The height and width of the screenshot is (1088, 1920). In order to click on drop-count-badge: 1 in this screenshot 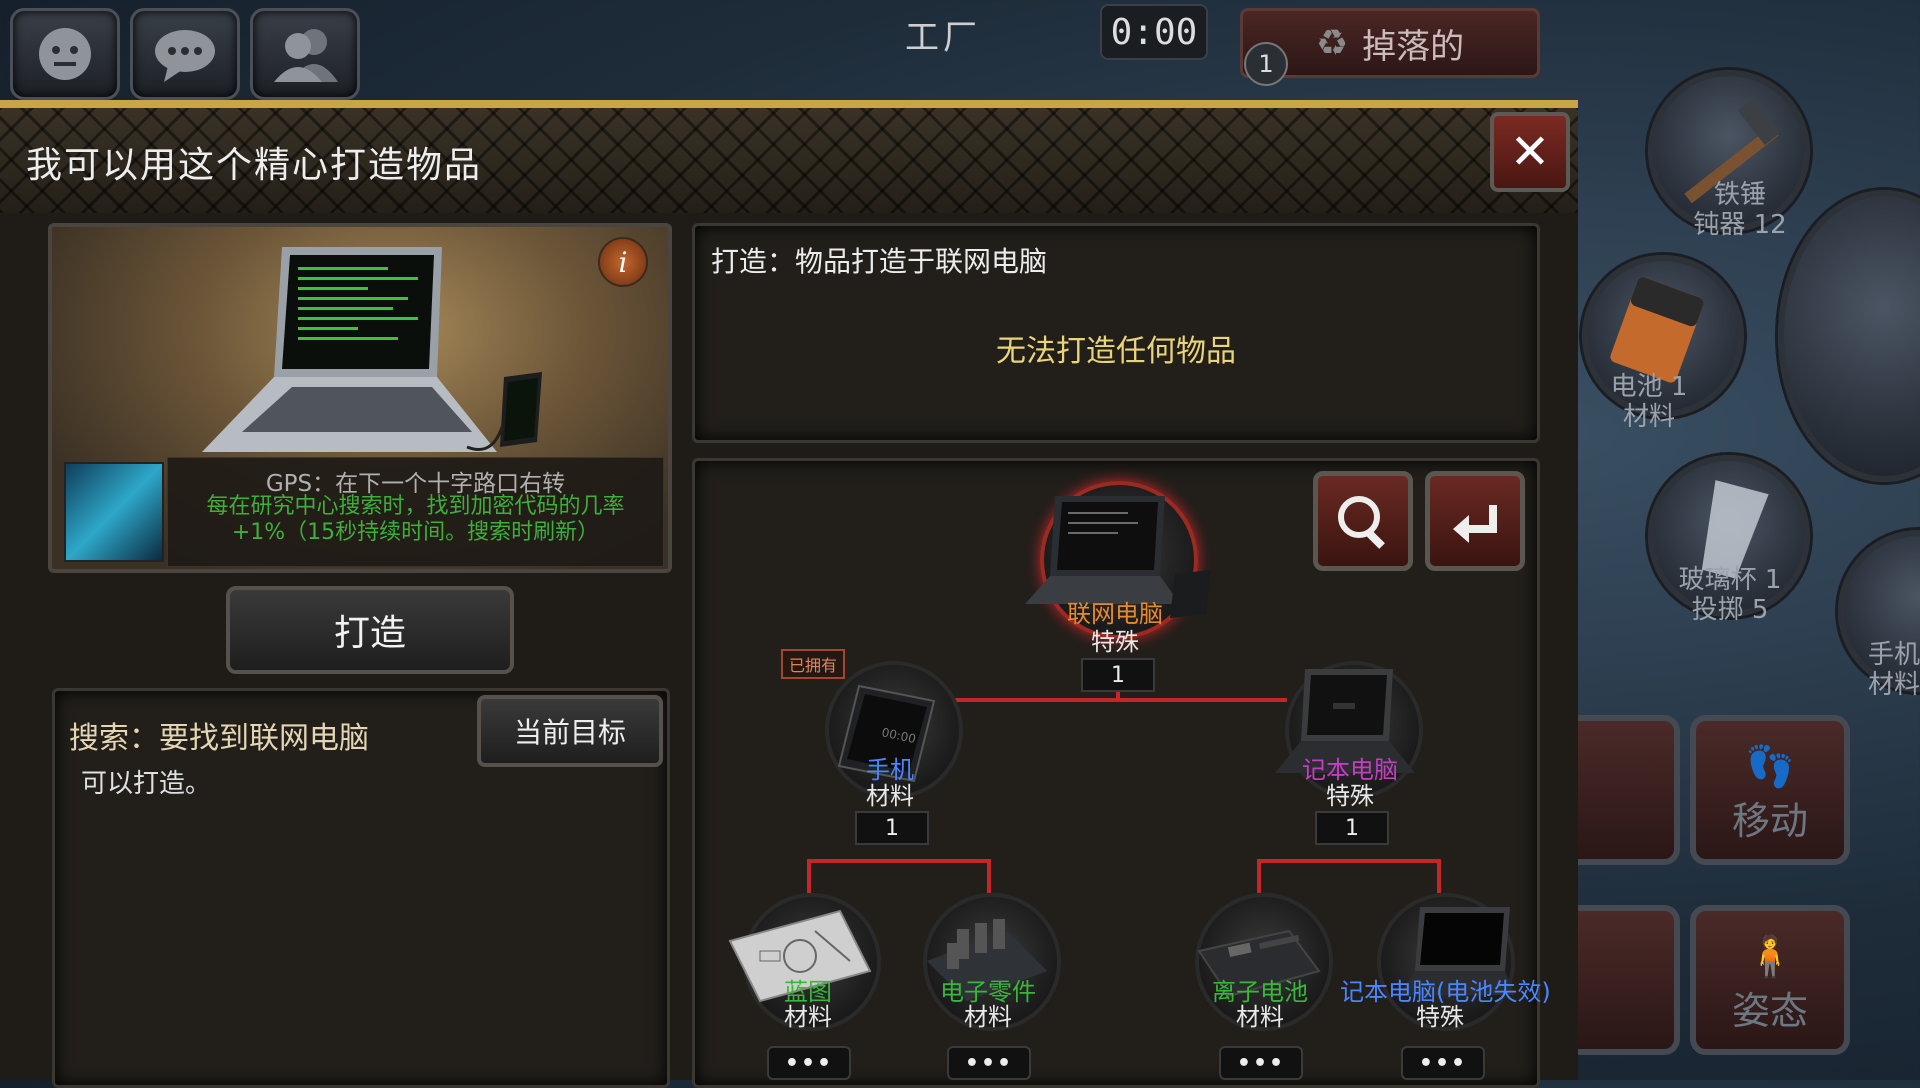, I will do `click(1266, 64)`.